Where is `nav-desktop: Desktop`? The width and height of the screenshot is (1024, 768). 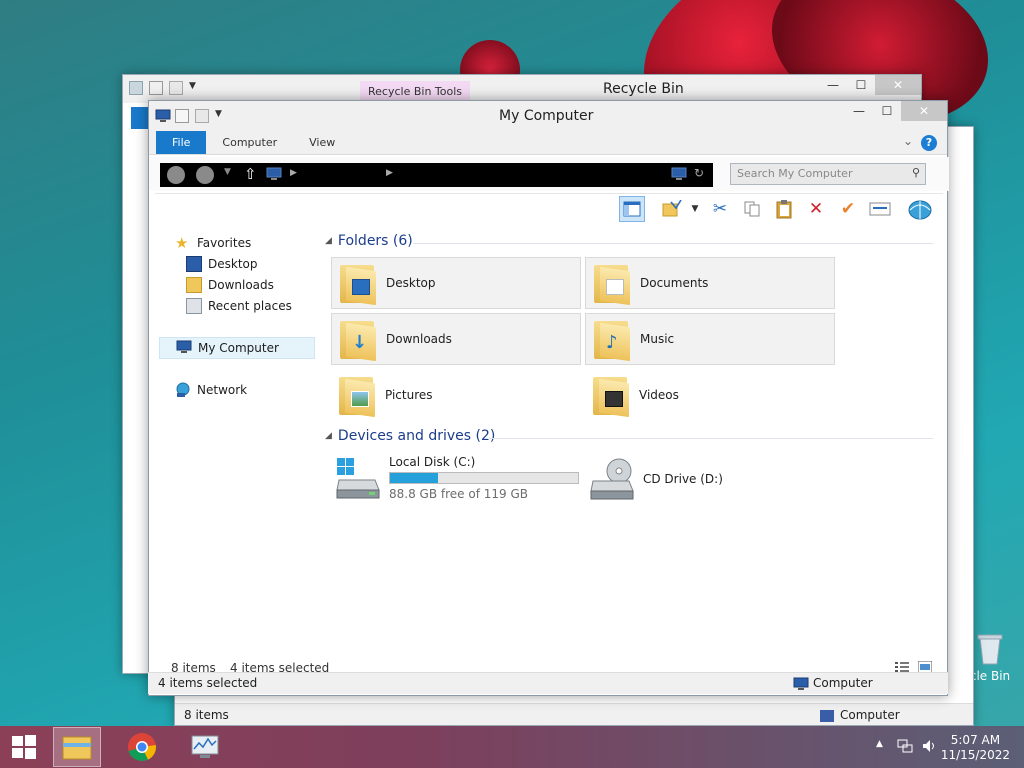
nav-desktop: Desktop is located at coordinates (222, 264).